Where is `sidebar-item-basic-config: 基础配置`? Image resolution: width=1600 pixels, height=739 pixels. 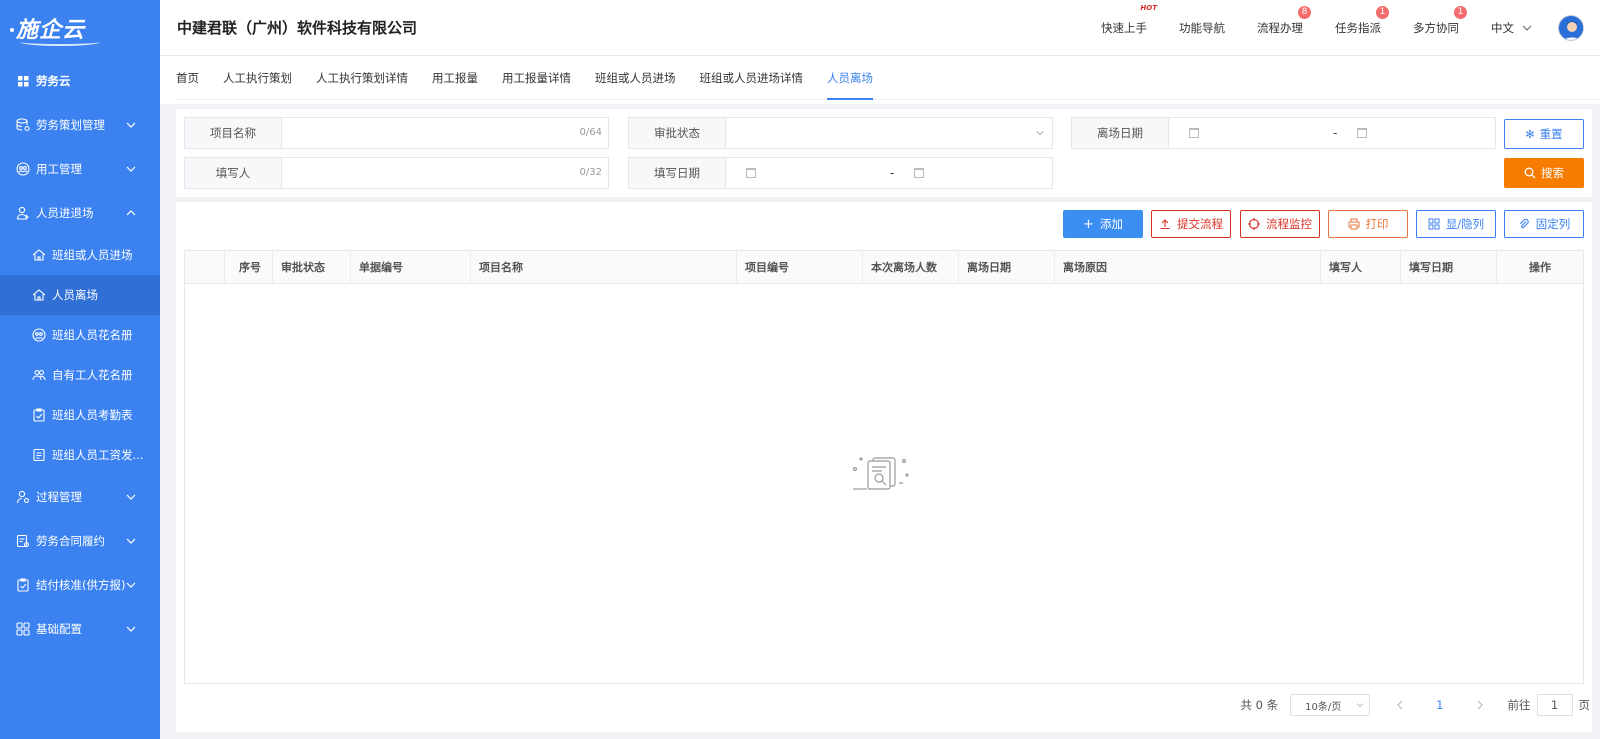 sidebar-item-basic-config: 基础配置 is located at coordinates (80, 629).